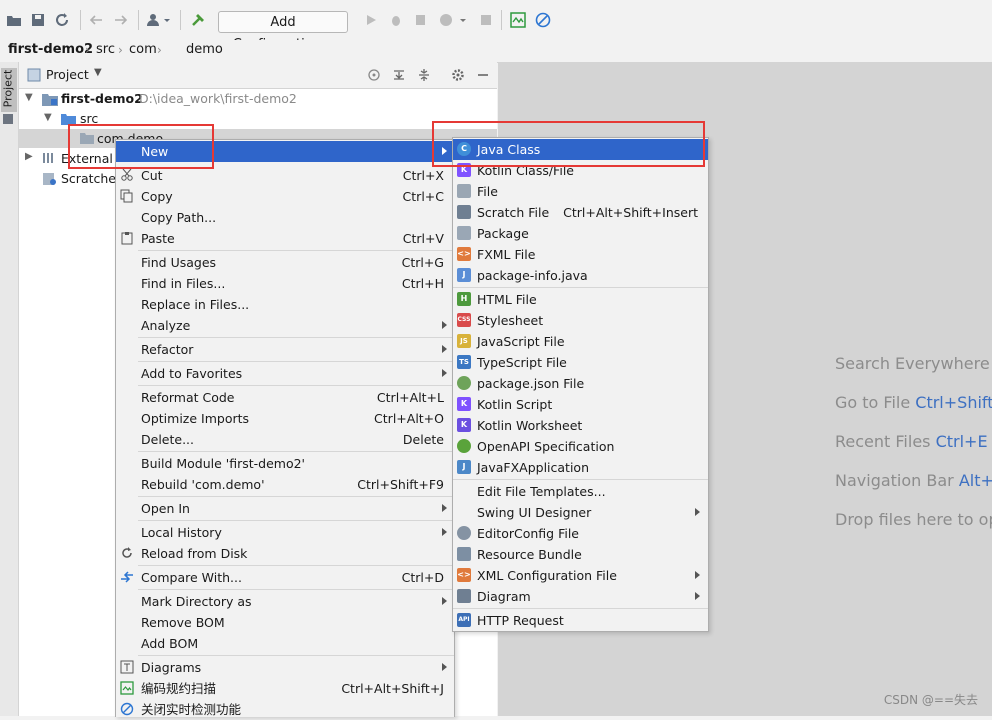 Image resolution: width=992 pixels, height=720 pixels. I want to click on clipboard-icon, so click(127, 238).